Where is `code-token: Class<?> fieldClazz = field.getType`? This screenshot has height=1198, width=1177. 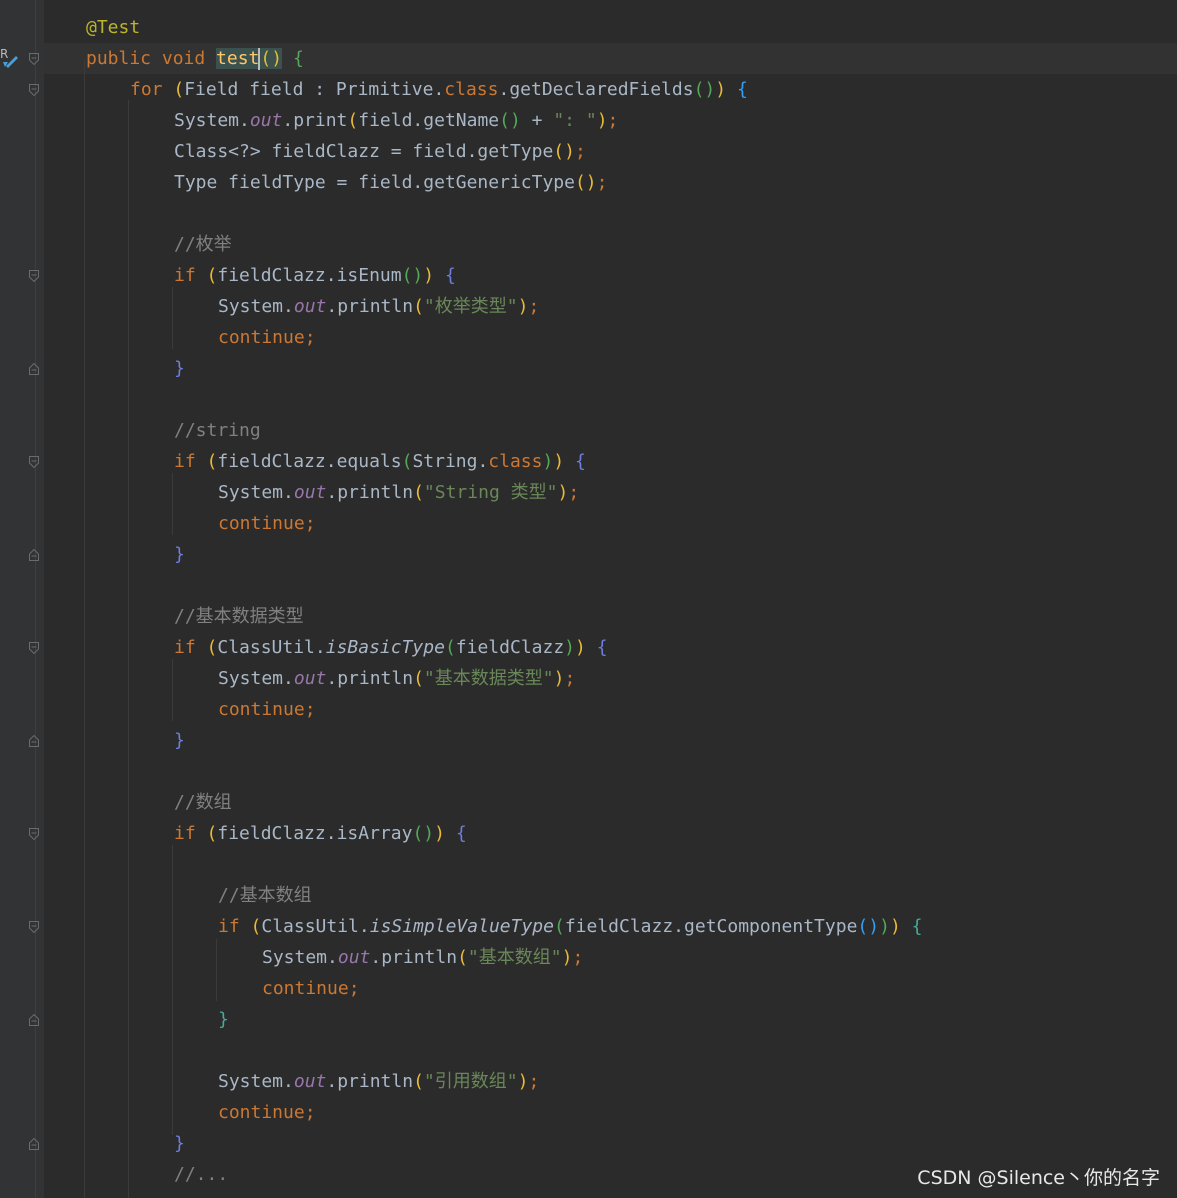
code-token: Class<?> fieldClazz = field.getType is located at coordinates (364, 151).